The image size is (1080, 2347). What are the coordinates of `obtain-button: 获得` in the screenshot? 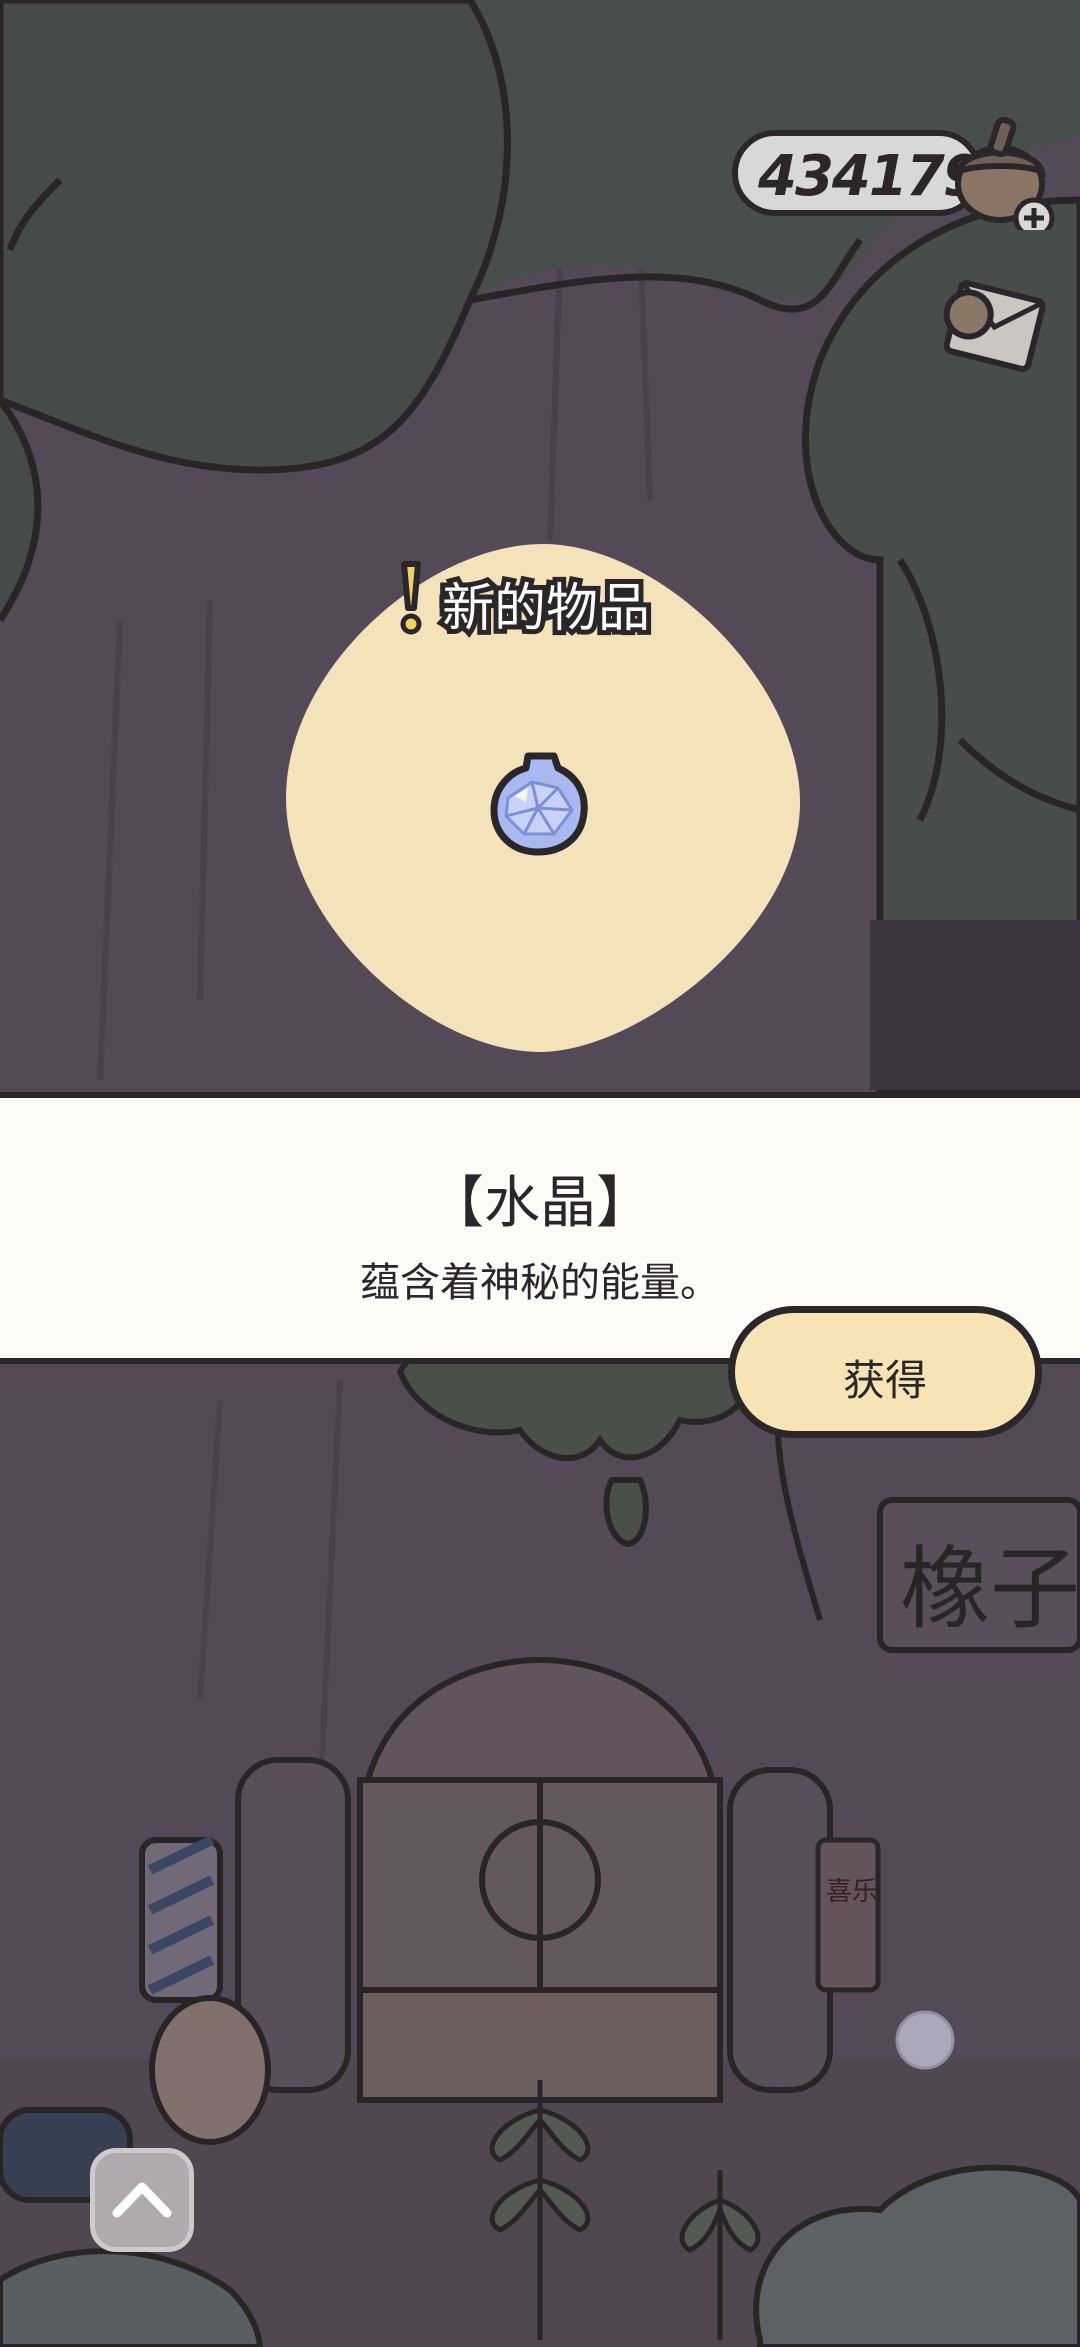 It's located at (885, 1372).